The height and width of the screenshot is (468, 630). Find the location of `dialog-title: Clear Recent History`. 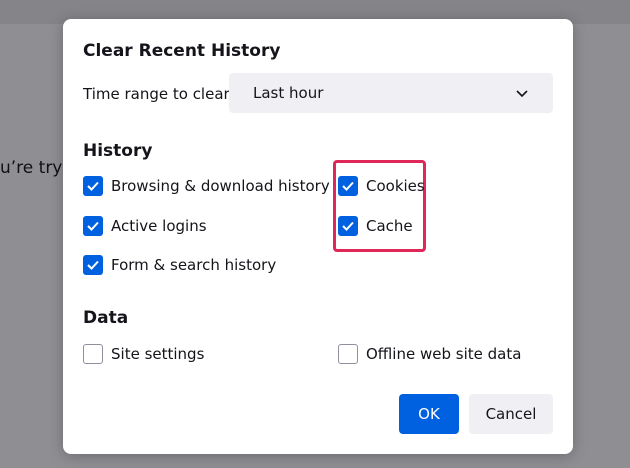

dialog-title: Clear Recent History is located at coordinates (182, 51).